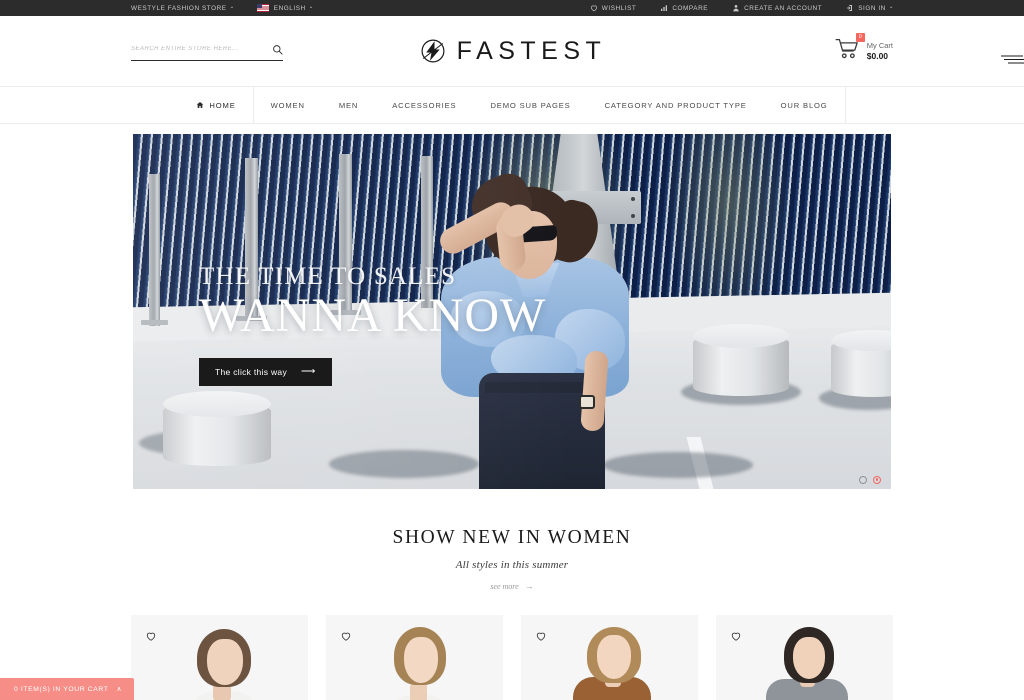 This screenshot has width=1024, height=700. What do you see at coordinates (512, 537) in the screenshot?
I see `section-title: SHOW NEW IN WOMEN` at bounding box center [512, 537].